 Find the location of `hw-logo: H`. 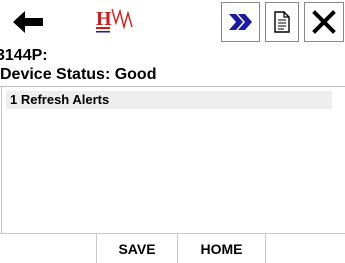

hw-logo: H is located at coordinates (122, 22).